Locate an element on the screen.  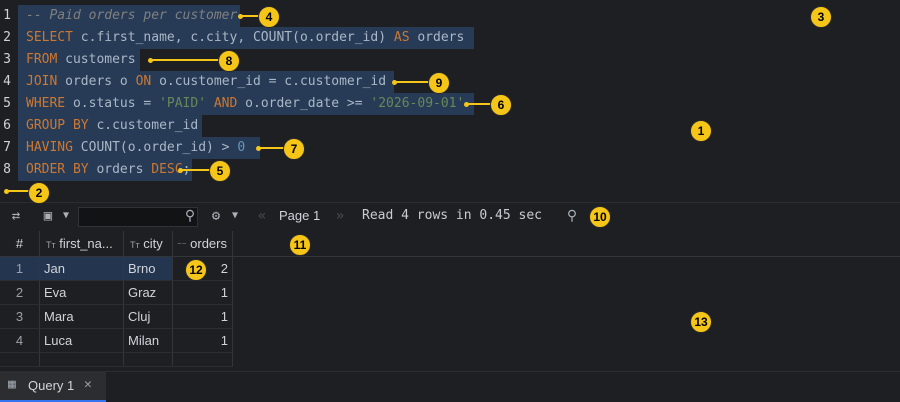
column-label: orders is located at coordinates (208, 243).